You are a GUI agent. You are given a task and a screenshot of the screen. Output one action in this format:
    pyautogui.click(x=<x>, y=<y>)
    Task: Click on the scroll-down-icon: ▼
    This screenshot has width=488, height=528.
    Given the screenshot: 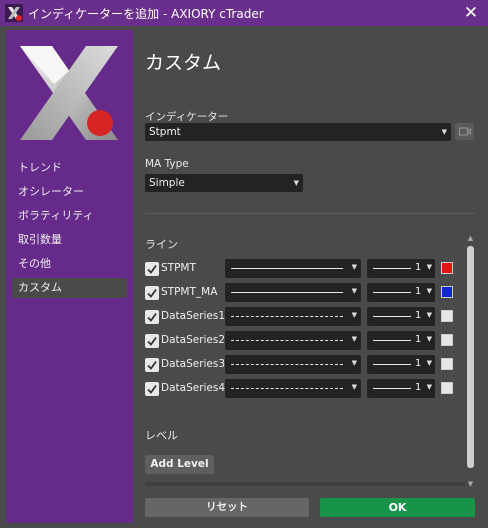 What is the action you would take?
    pyautogui.click(x=470, y=484)
    